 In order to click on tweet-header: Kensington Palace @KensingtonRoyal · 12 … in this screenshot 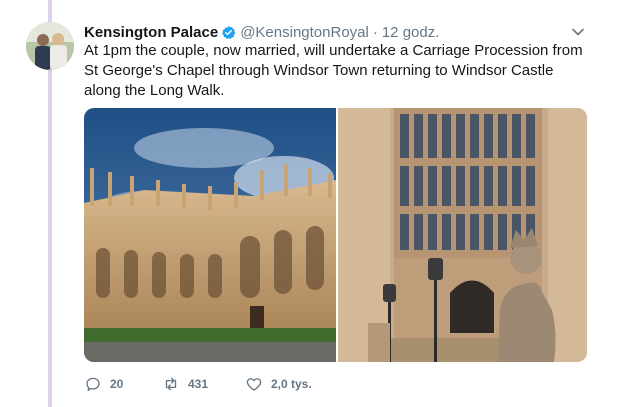, I will do `click(261, 32)`.